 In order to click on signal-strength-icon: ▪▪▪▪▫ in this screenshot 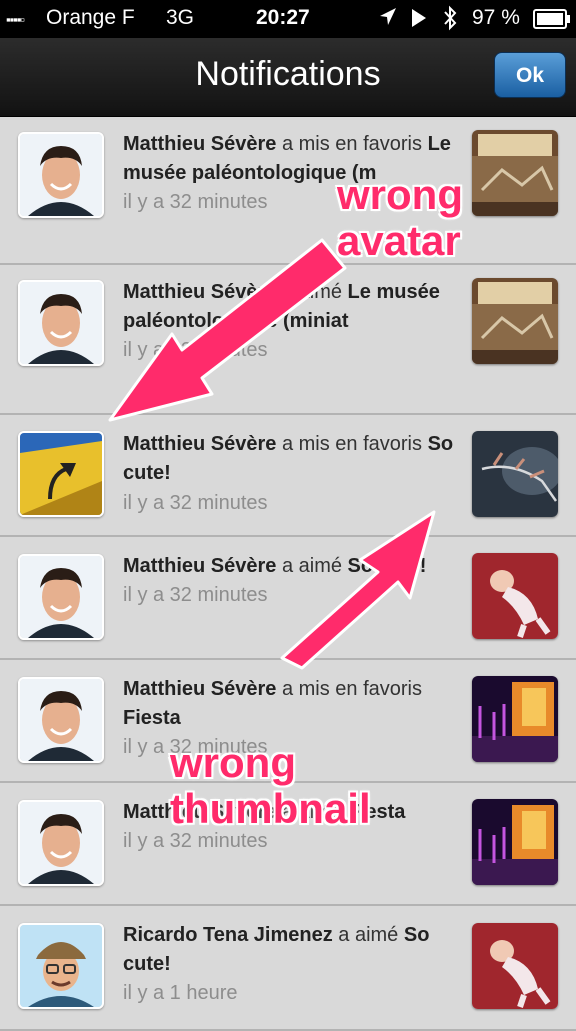, I will do `click(15, 19)`.